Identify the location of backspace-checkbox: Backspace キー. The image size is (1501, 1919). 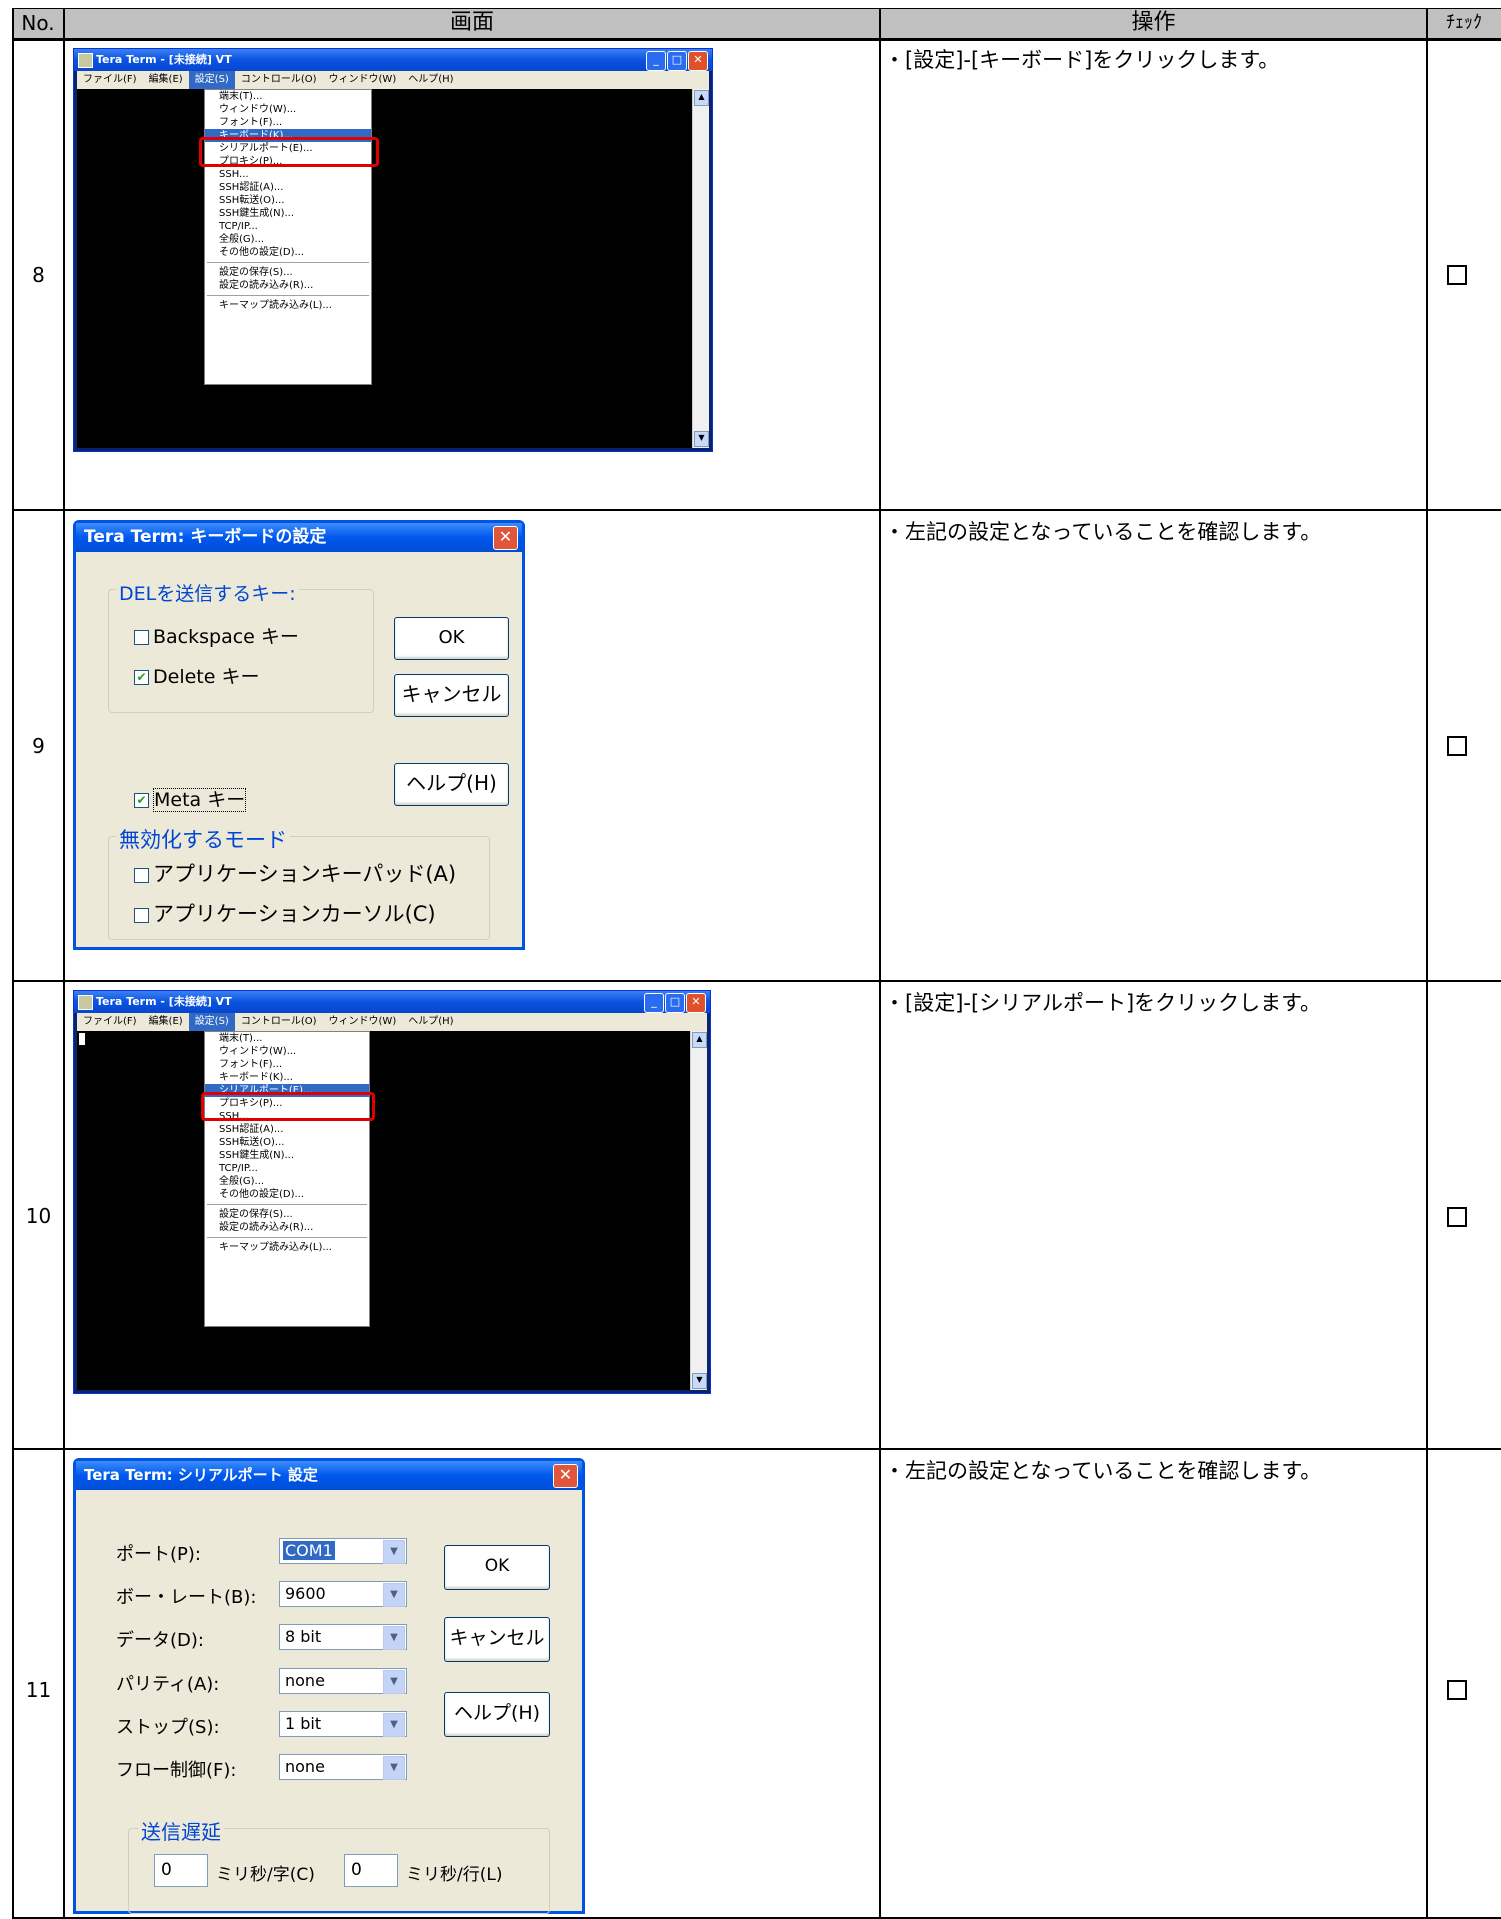
(216, 635).